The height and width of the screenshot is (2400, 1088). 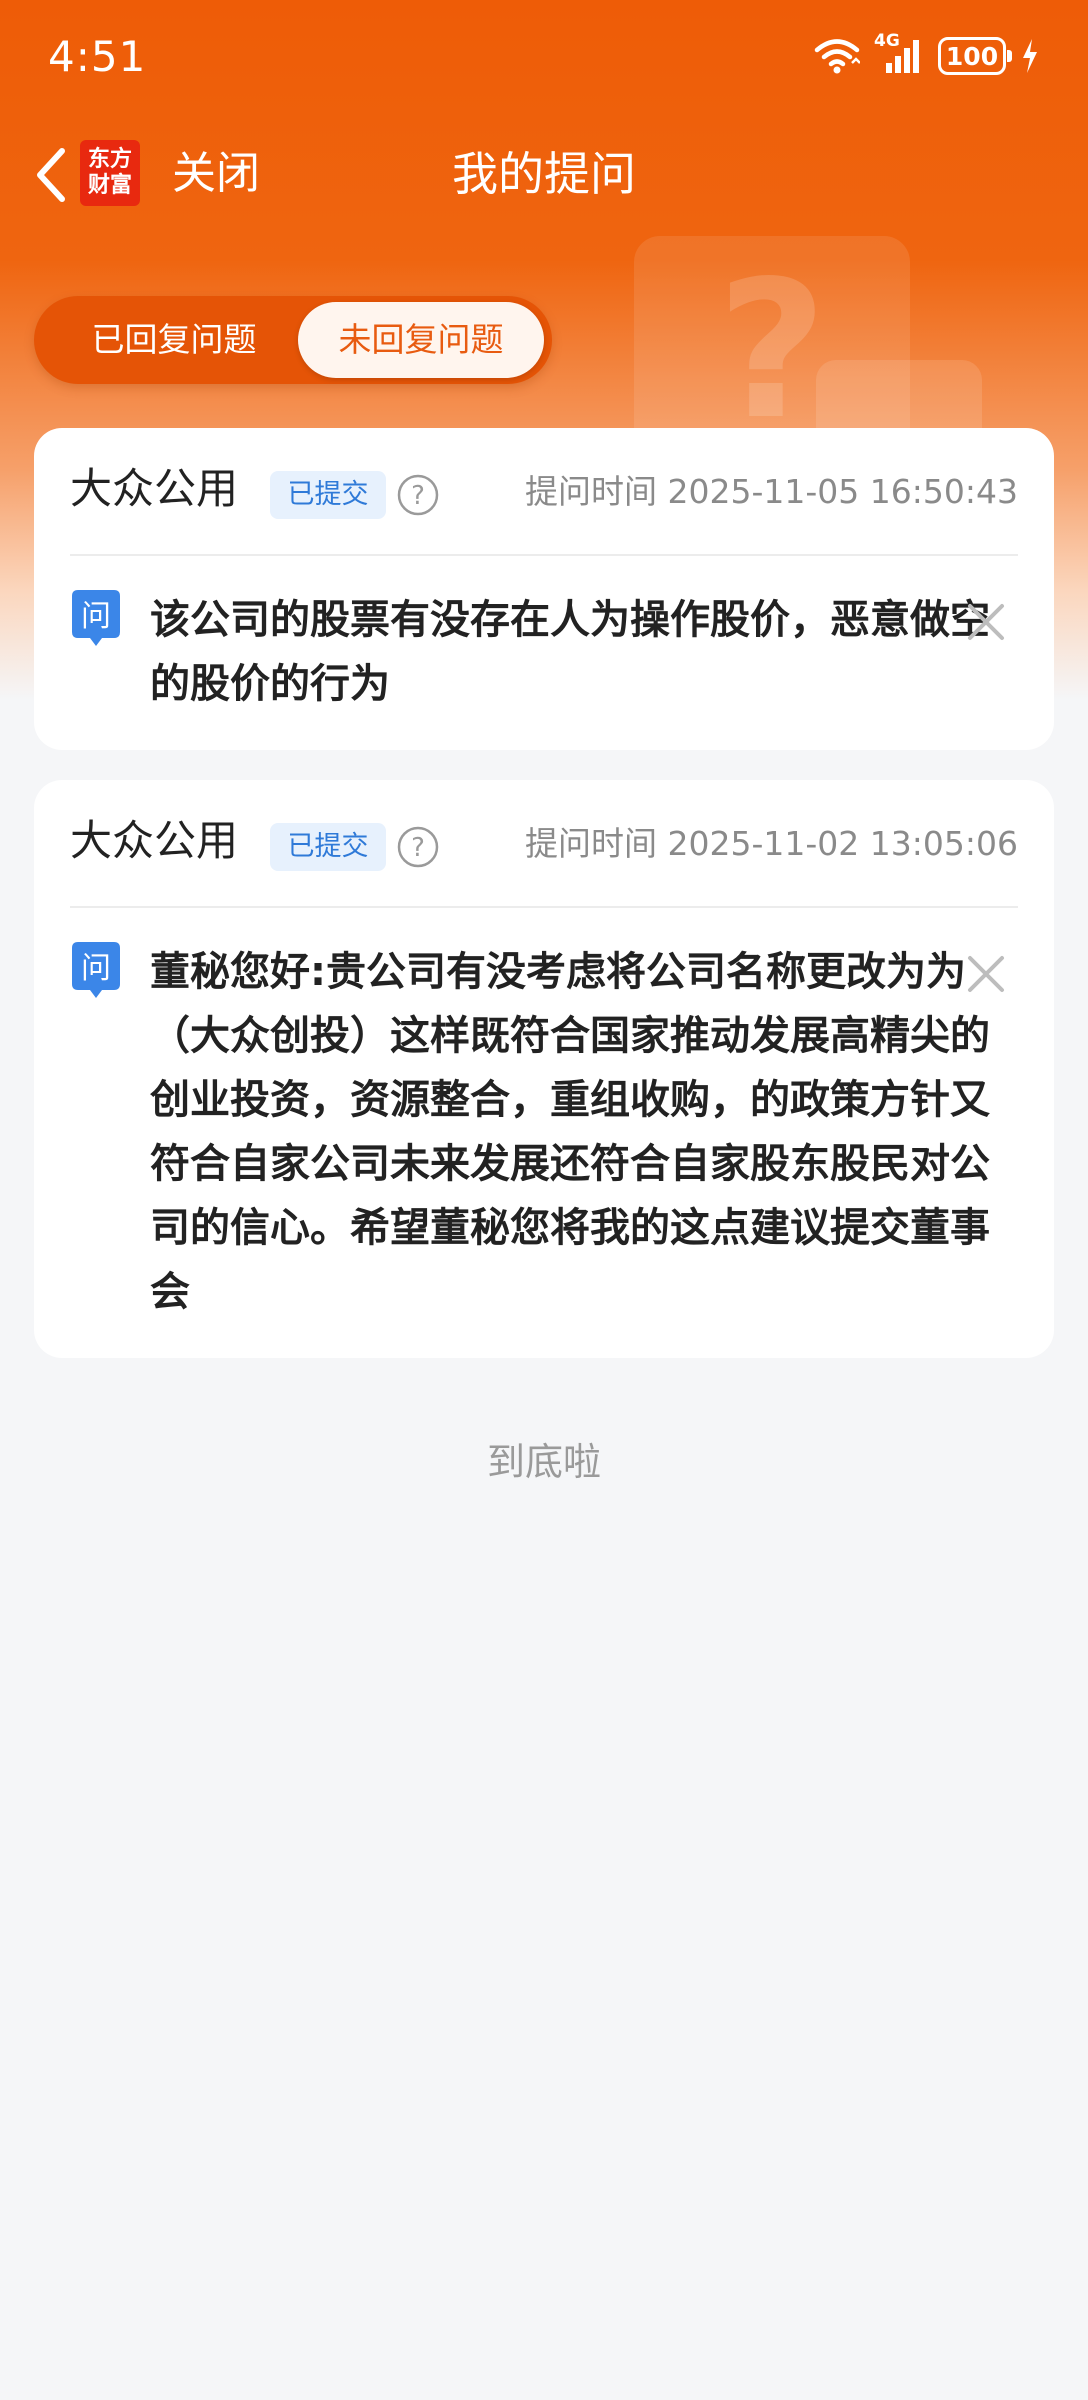 What do you see at coordinates (899, 53) in the screenshot?
I see `signal-icon: 4G` at bounding box center [899, 53].